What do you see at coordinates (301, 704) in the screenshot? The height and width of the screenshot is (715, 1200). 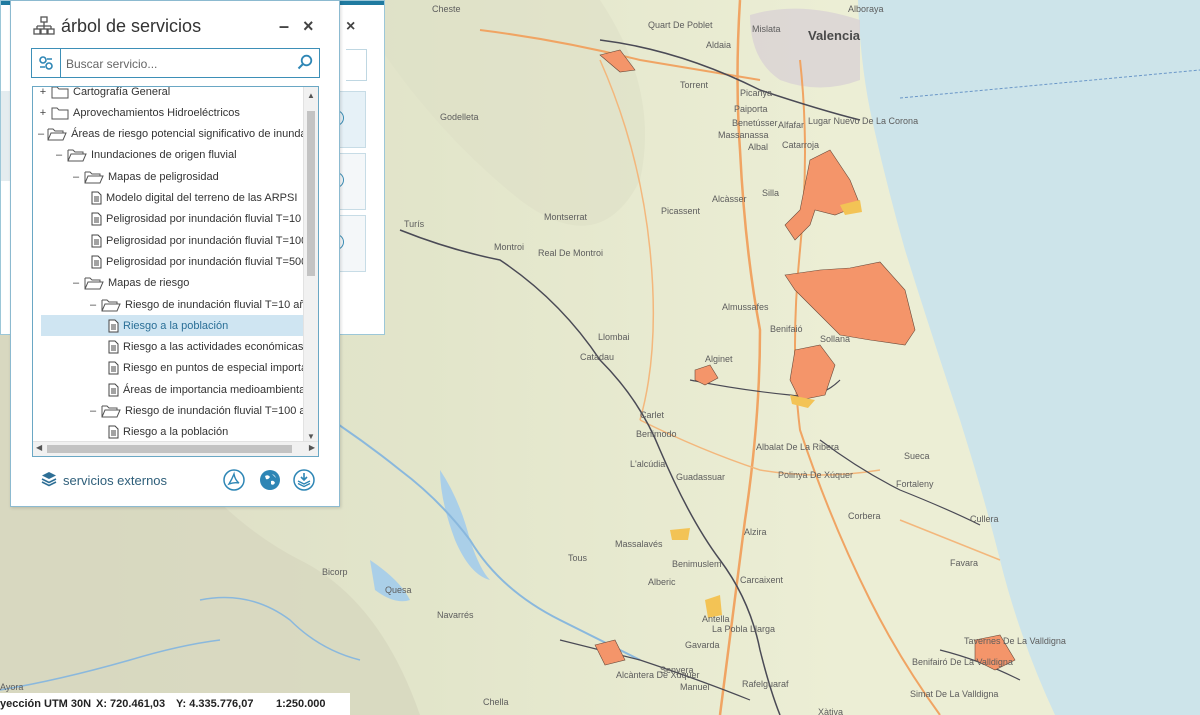 I see `scale-label: 1:250.000` at bounding box center [301, 704].